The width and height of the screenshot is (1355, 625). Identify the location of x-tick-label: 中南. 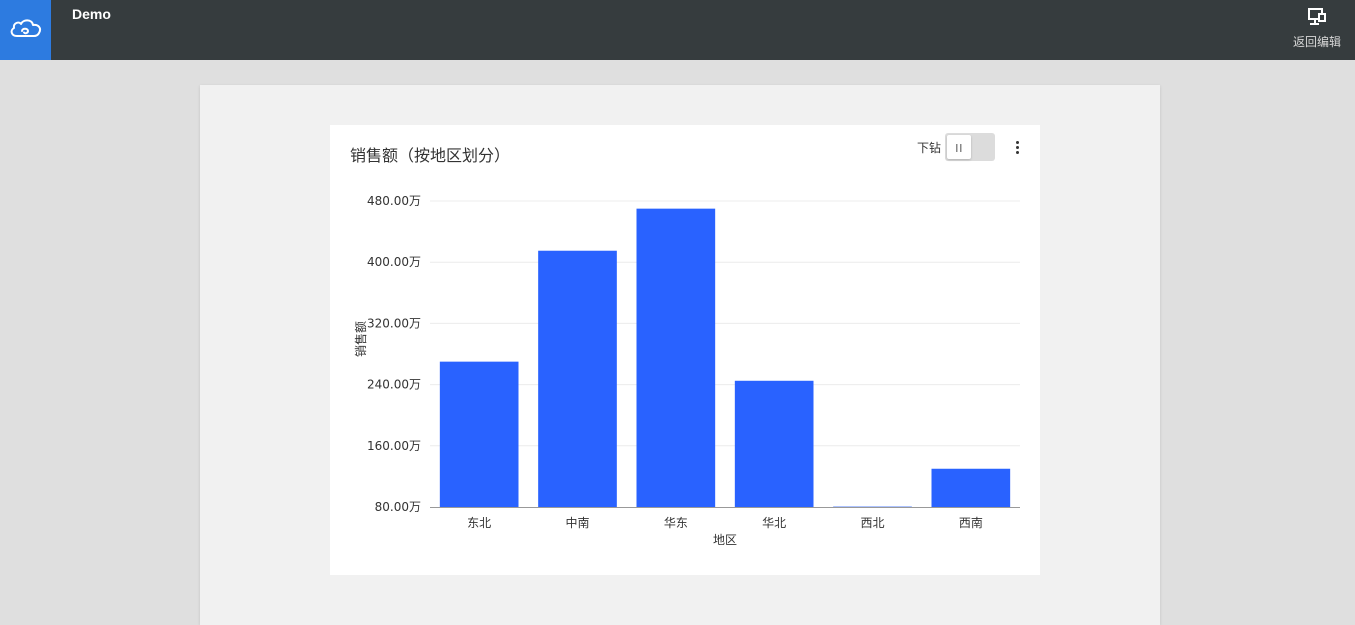
(577, 522).